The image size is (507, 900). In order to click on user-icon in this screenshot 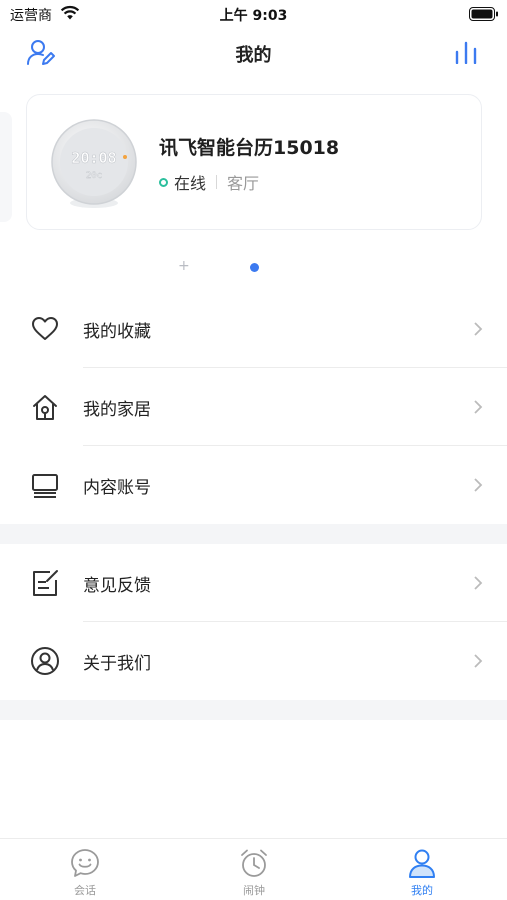, I will do `click(422, 863)`.